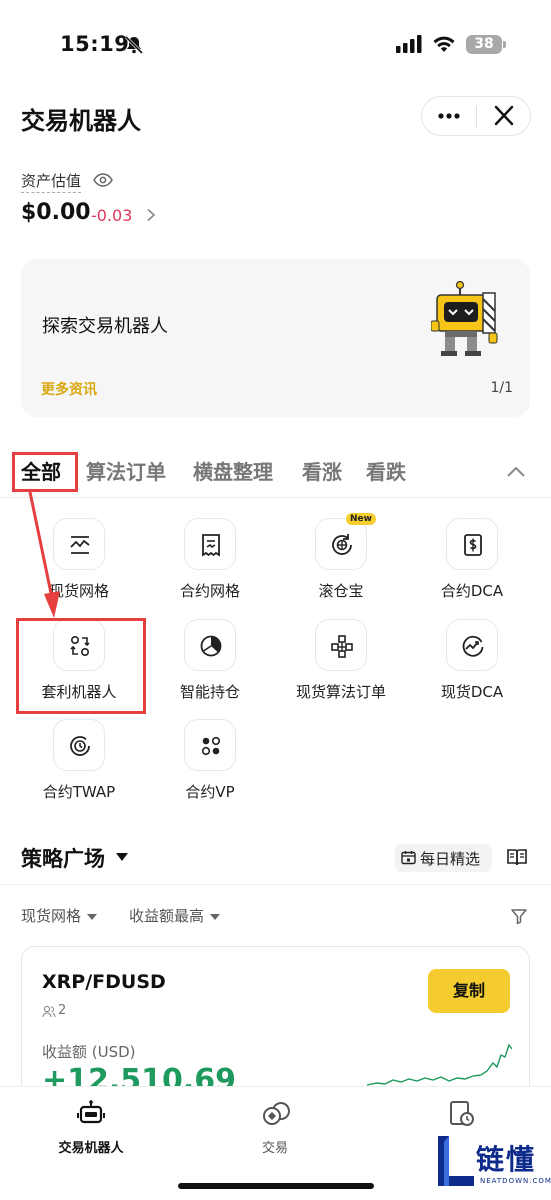  I want to click on status-bar: 15:19 38, so click(275, 45).